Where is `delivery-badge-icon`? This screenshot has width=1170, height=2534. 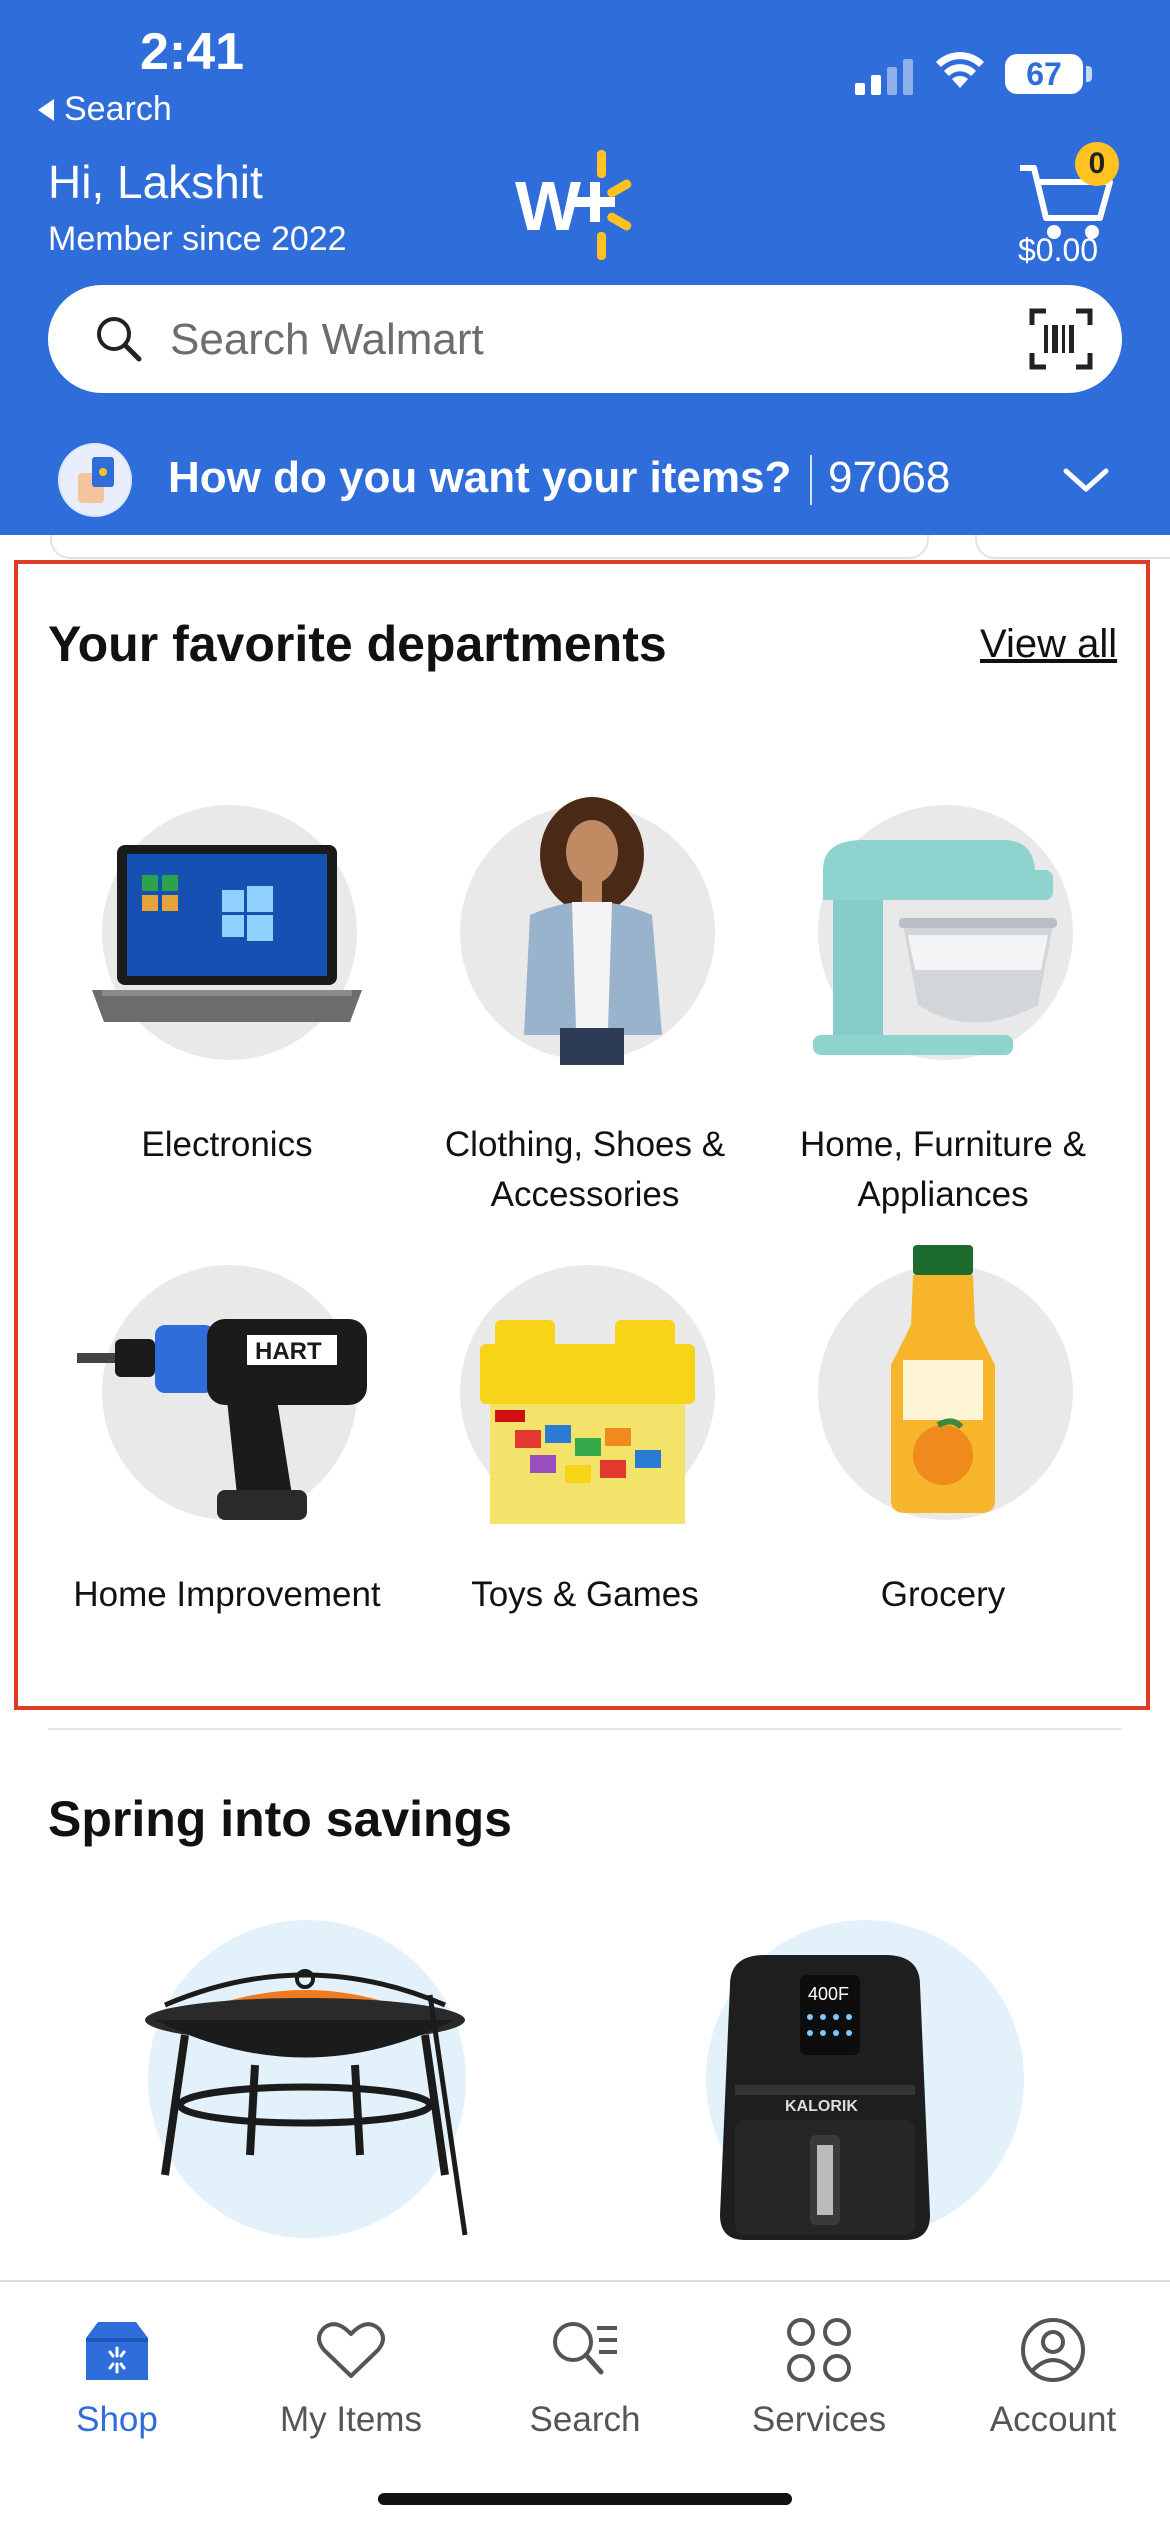 delivery-badge-icon is located at coordinates (95, 480).